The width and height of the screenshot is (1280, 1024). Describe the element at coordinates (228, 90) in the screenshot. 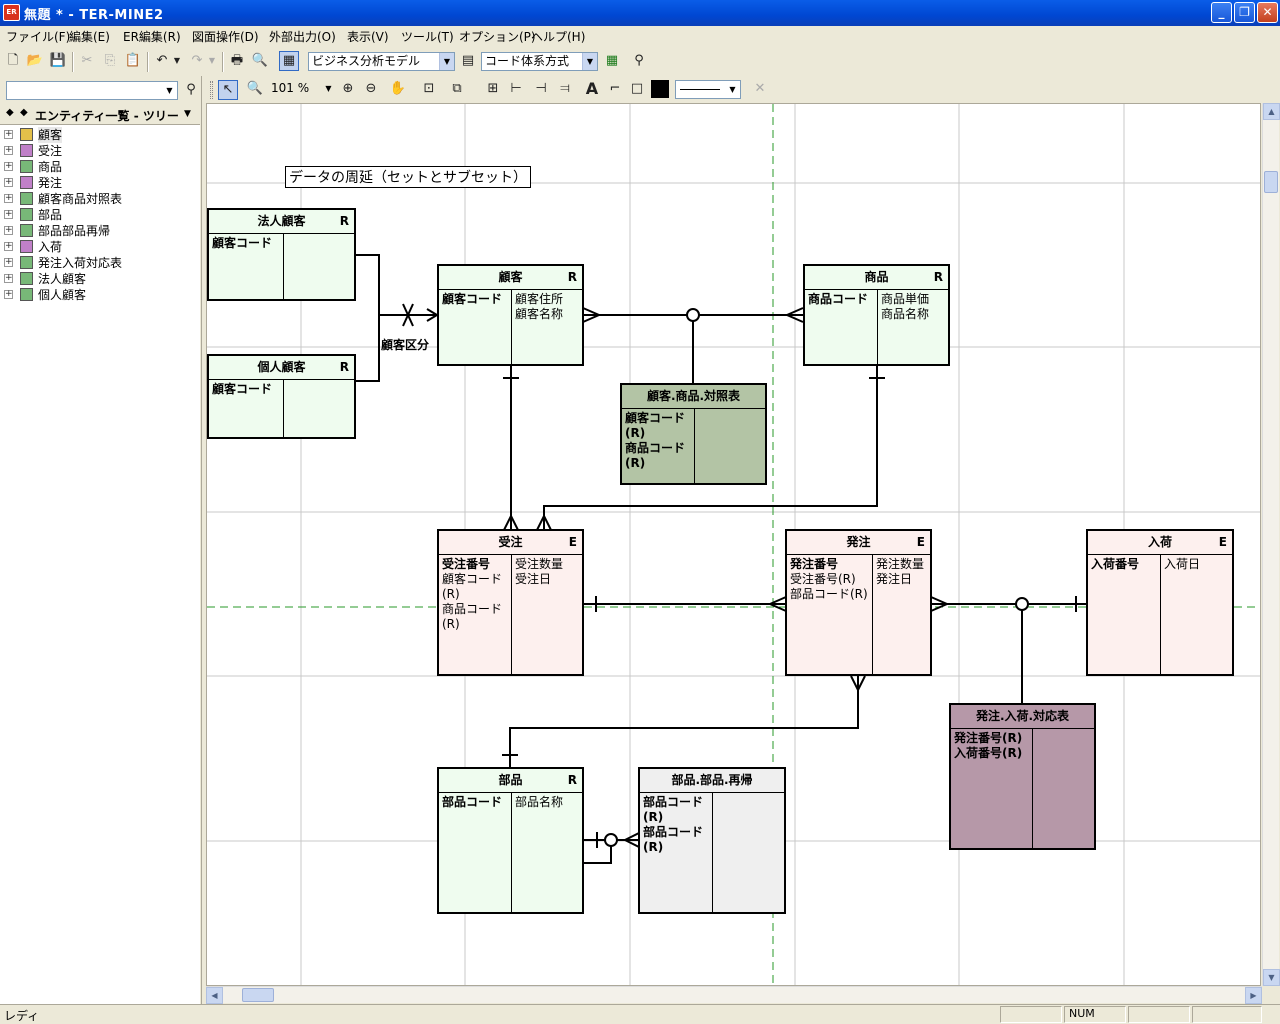

I see `pointer-icon: ↖` at that location.